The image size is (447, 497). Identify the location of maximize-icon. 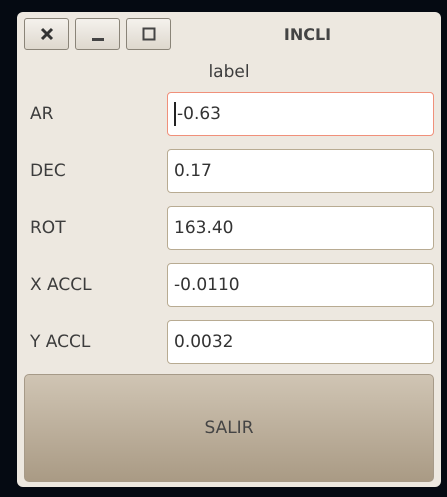
(149, 34).